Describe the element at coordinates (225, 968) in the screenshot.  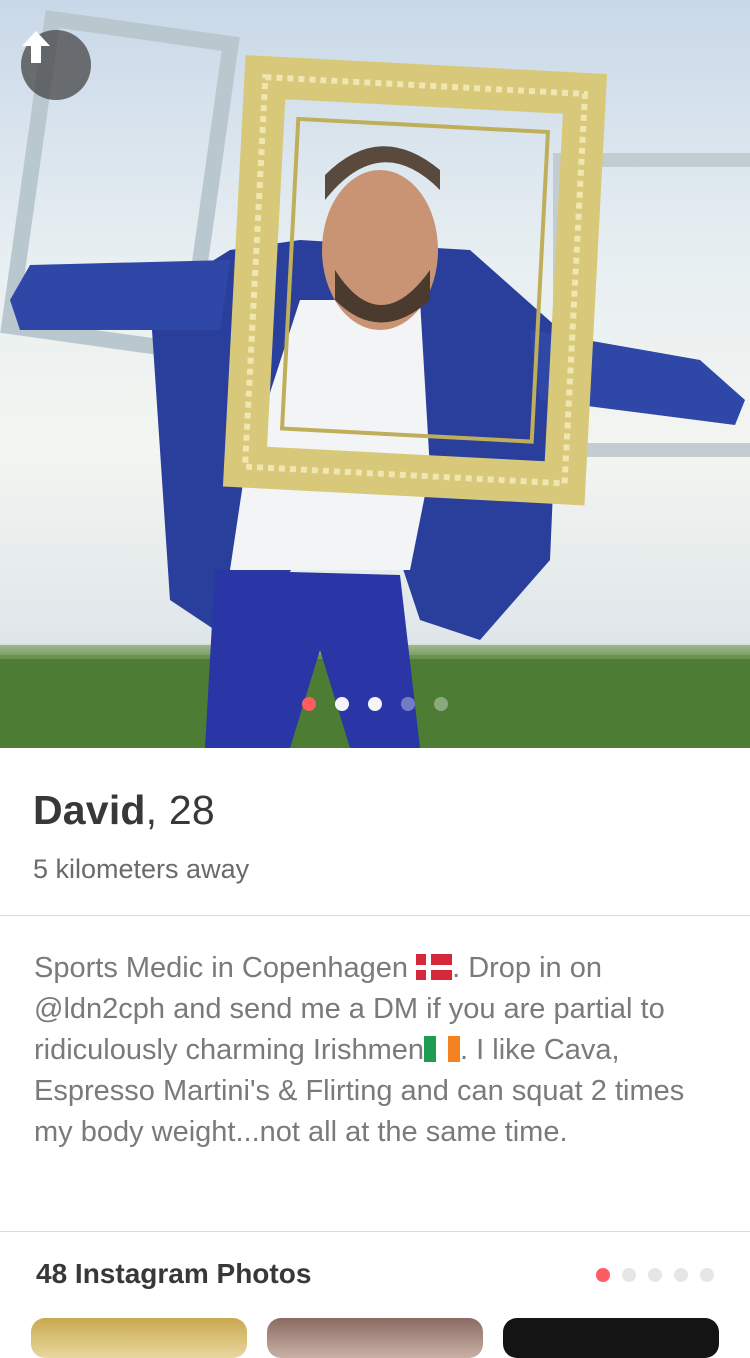
I see `bio-text: Sports Medic in Copenhagen` at that location.